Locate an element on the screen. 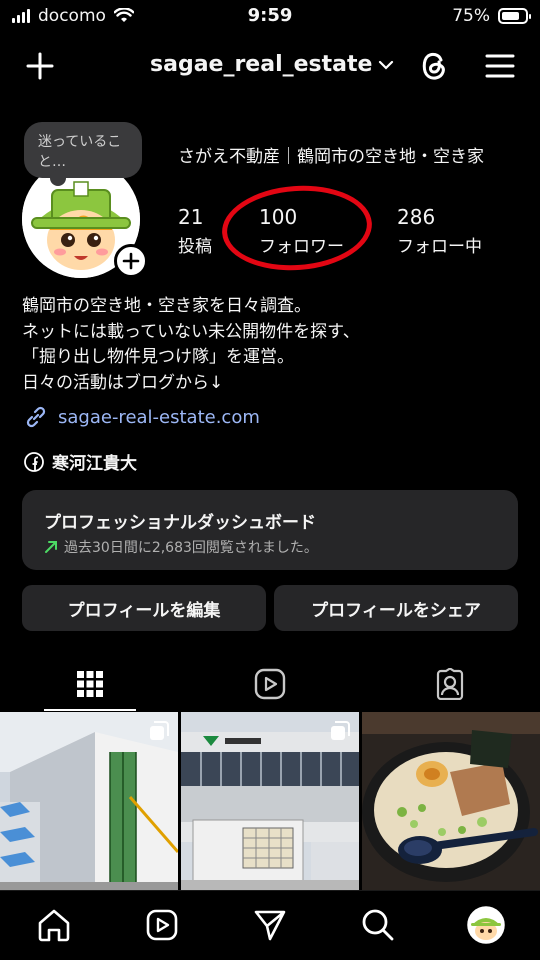 The image size is (540, 960). username-switcher: sagae_real_estate is located at coordinates (272, 64).